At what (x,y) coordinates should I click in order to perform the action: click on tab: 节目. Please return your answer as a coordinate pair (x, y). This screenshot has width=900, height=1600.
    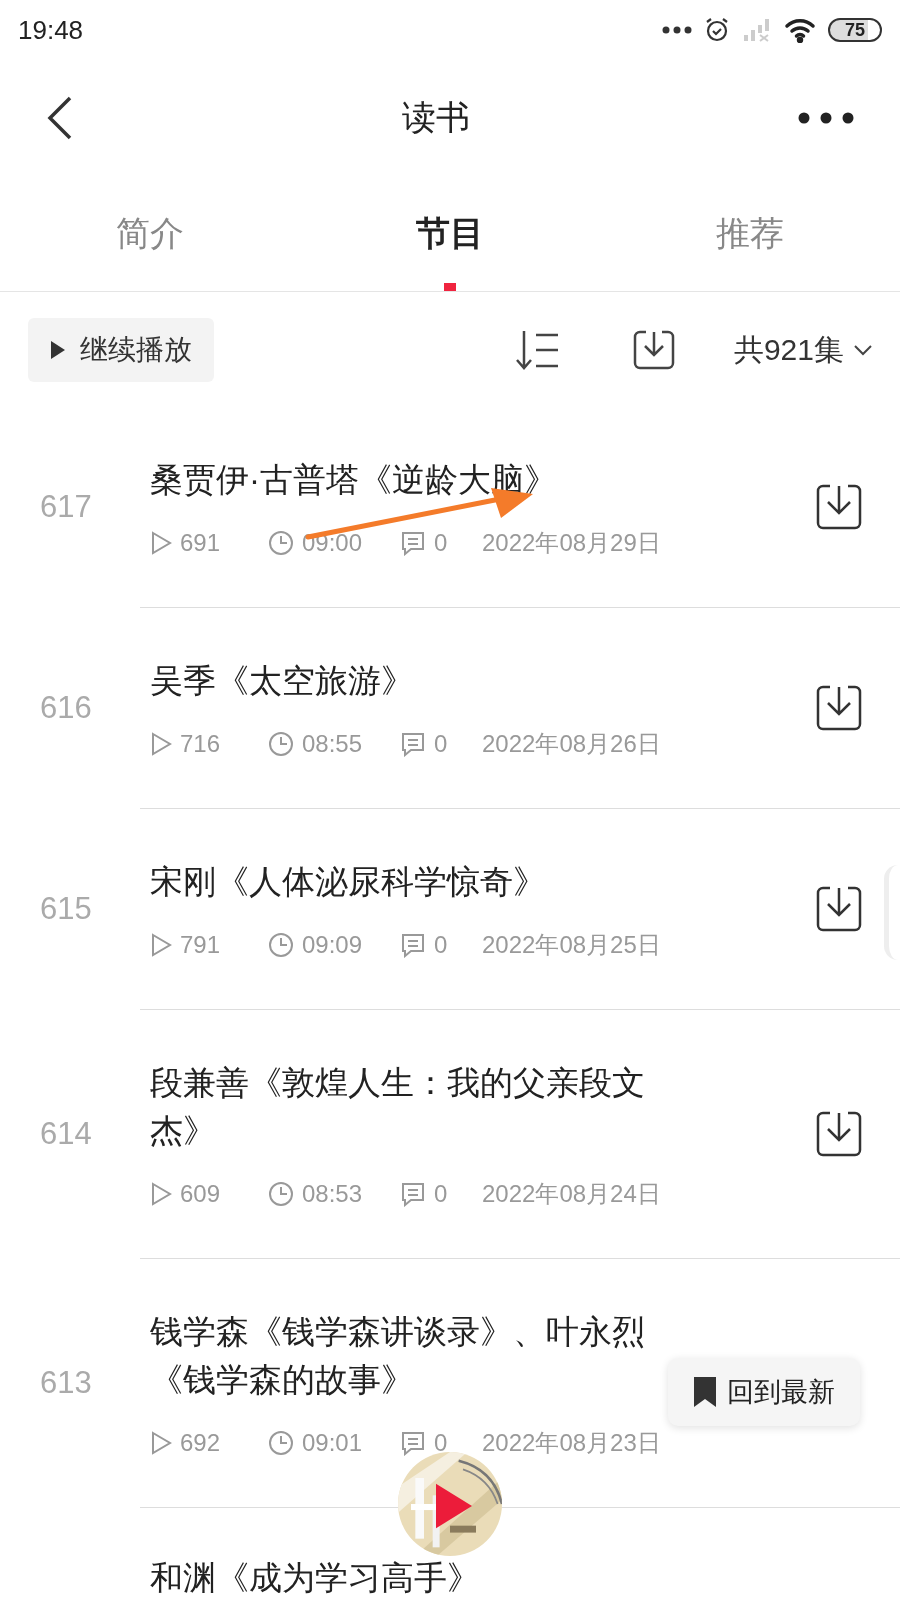
    Looking at the image, I should click on (450, 233).